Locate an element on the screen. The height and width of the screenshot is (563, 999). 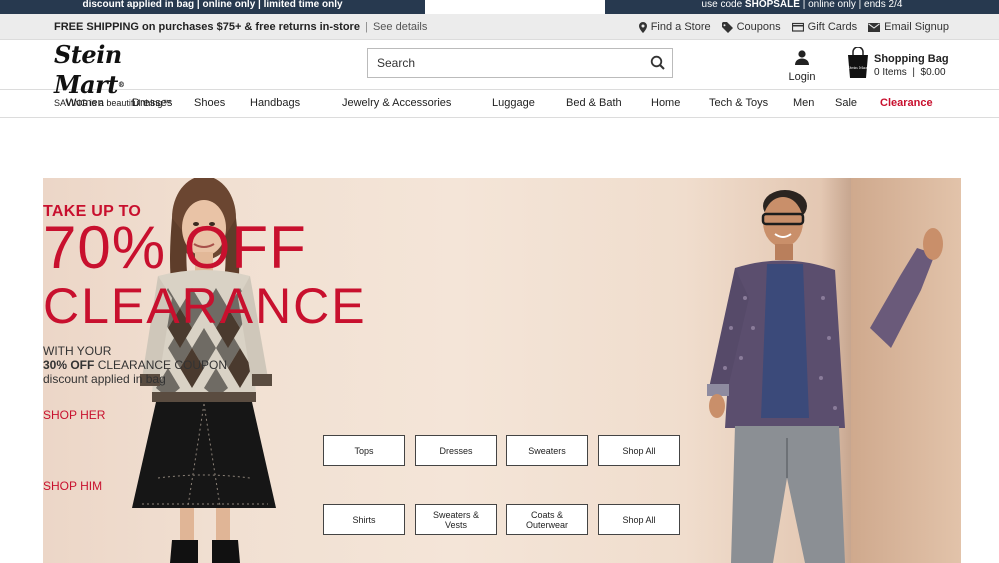
gift-cards-label: Gift Cards is located at coordinates (832, 27).